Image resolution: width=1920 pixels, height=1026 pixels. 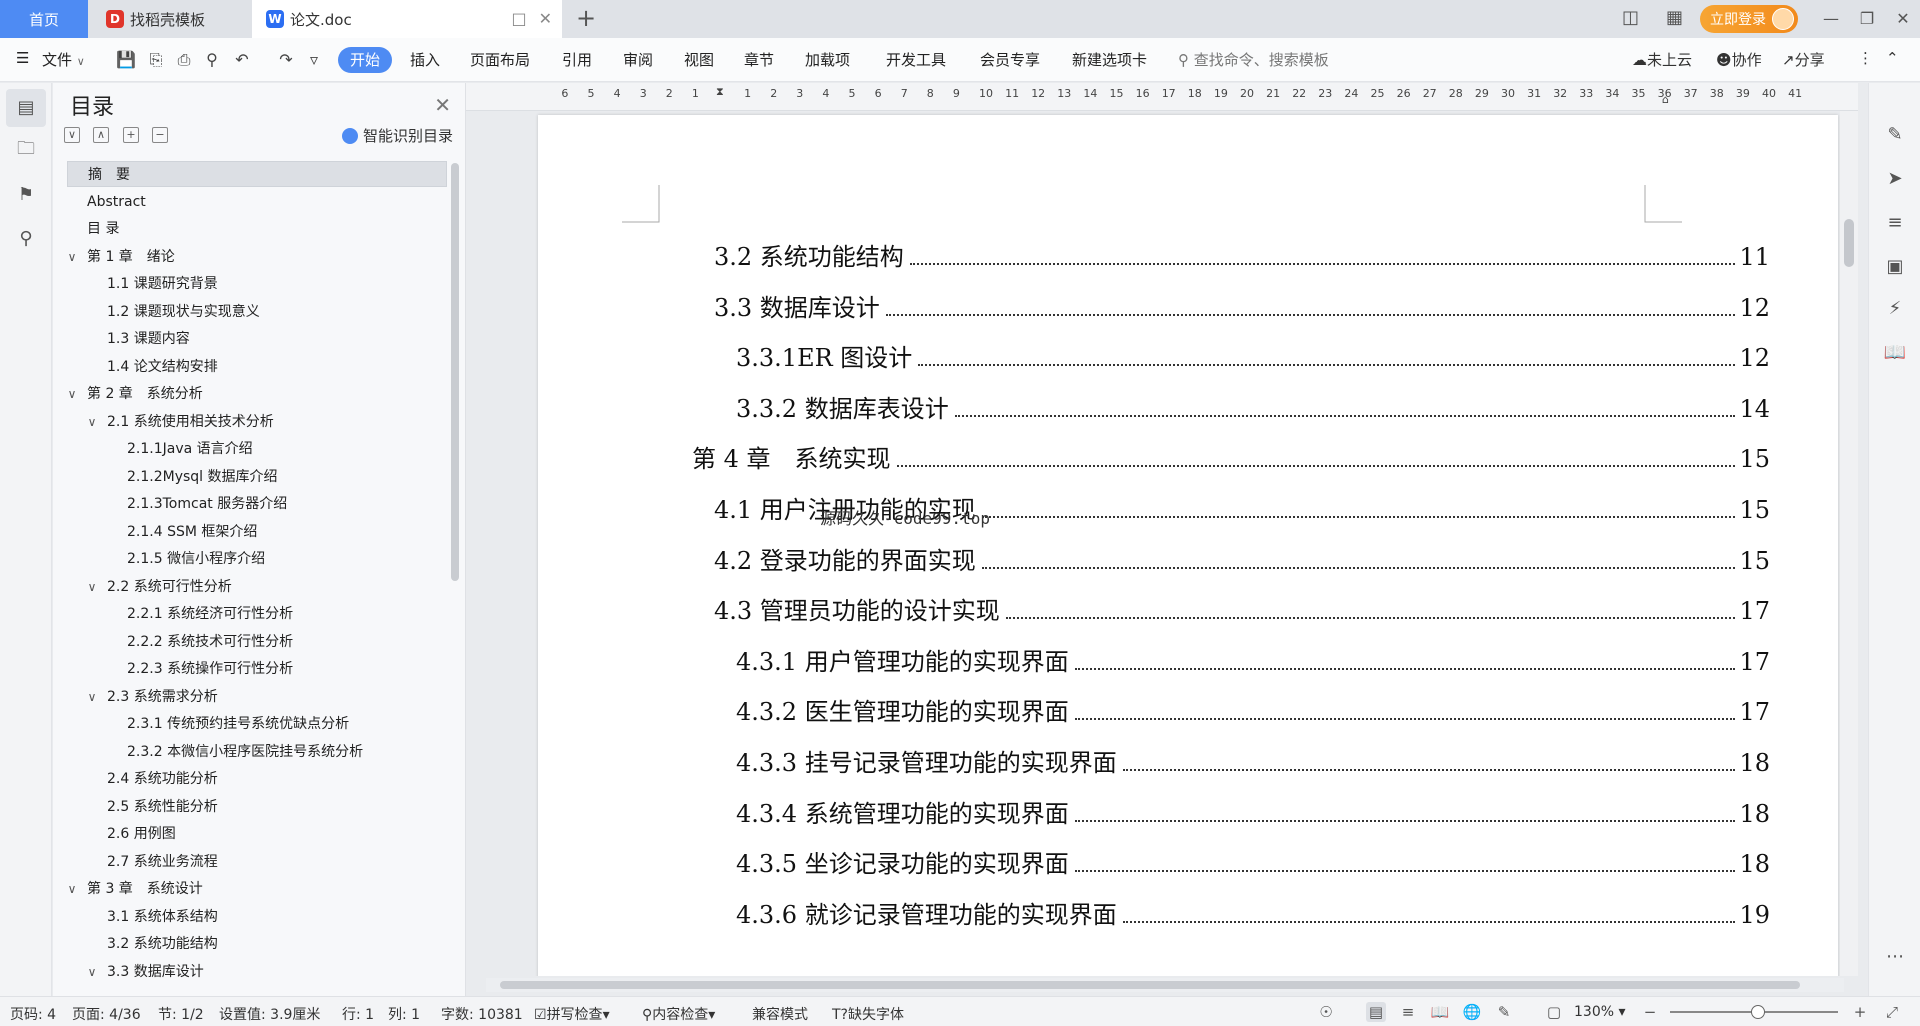 I want to click on menu-tab-member: 会员专享, so click(x=1010, y=59).